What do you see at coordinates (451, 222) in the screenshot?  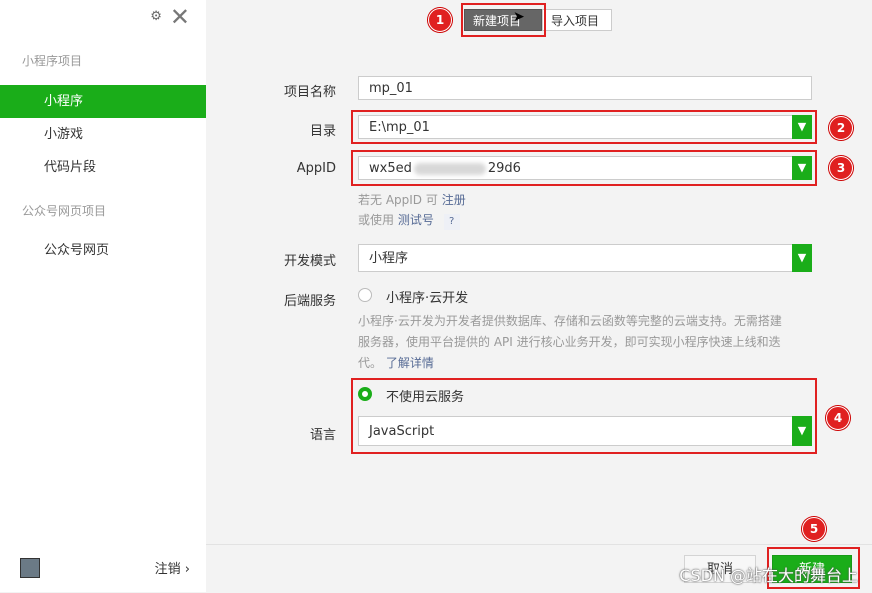 I see `help-icon: ?` at bounding box center [451, 222].